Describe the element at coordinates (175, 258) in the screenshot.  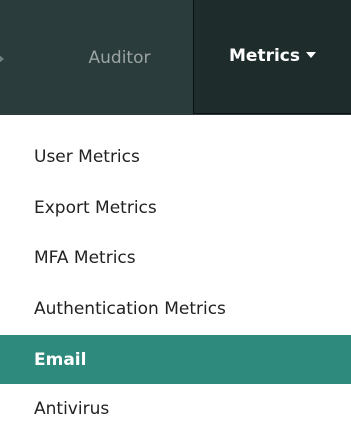
I see `menu-item-mfa-metrics: MFA Metrics` at that location.